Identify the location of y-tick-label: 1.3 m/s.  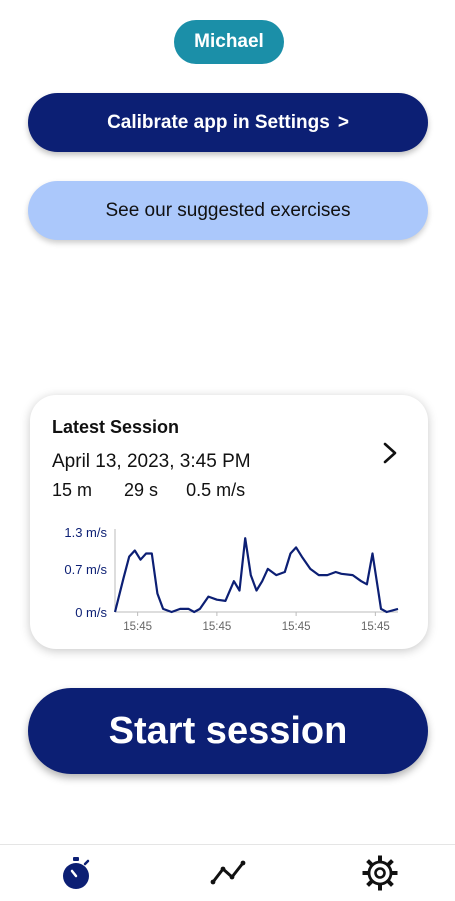
(85, 532).